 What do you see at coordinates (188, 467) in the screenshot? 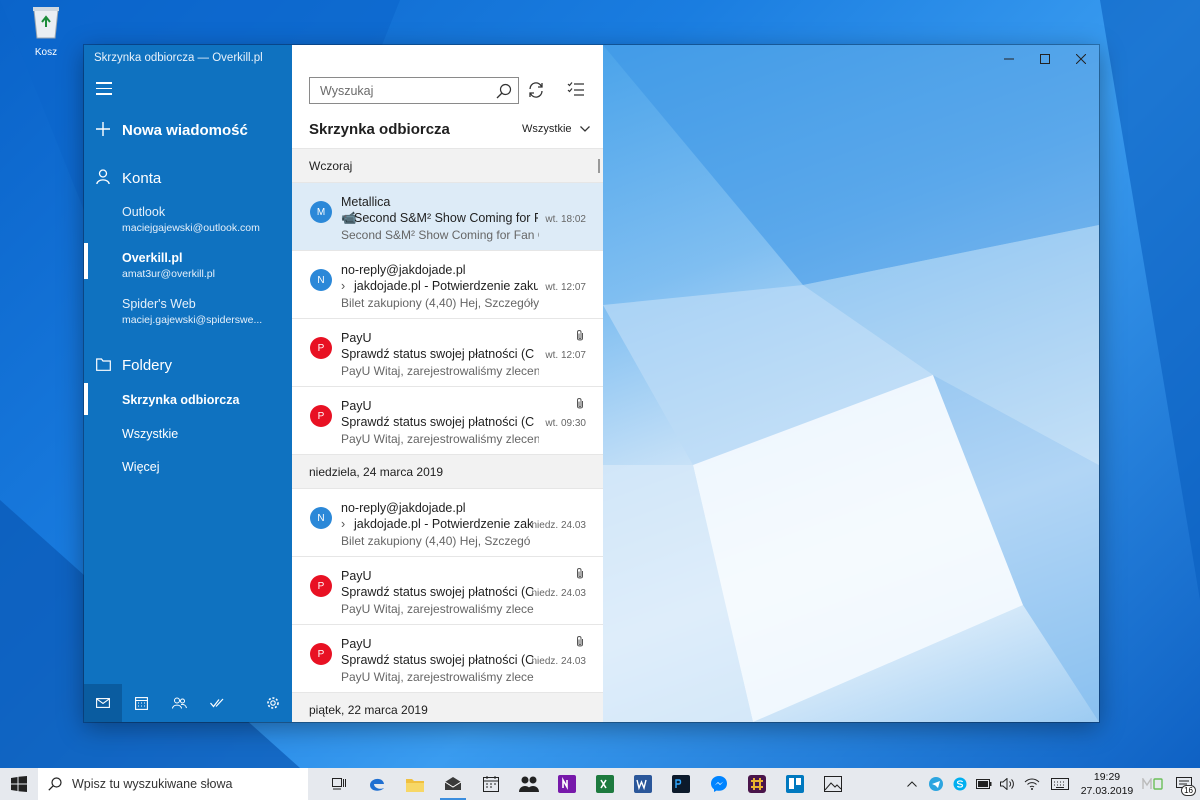
I see `folder-item-more: Więcej` at bounding box center [188, 467].